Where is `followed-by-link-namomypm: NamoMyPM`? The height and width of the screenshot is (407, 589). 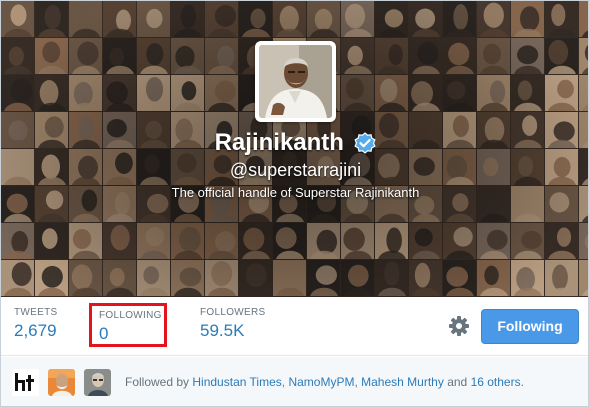 followed-by-link-namomypm: NamoMyPM is located at coordinates (321, 382).